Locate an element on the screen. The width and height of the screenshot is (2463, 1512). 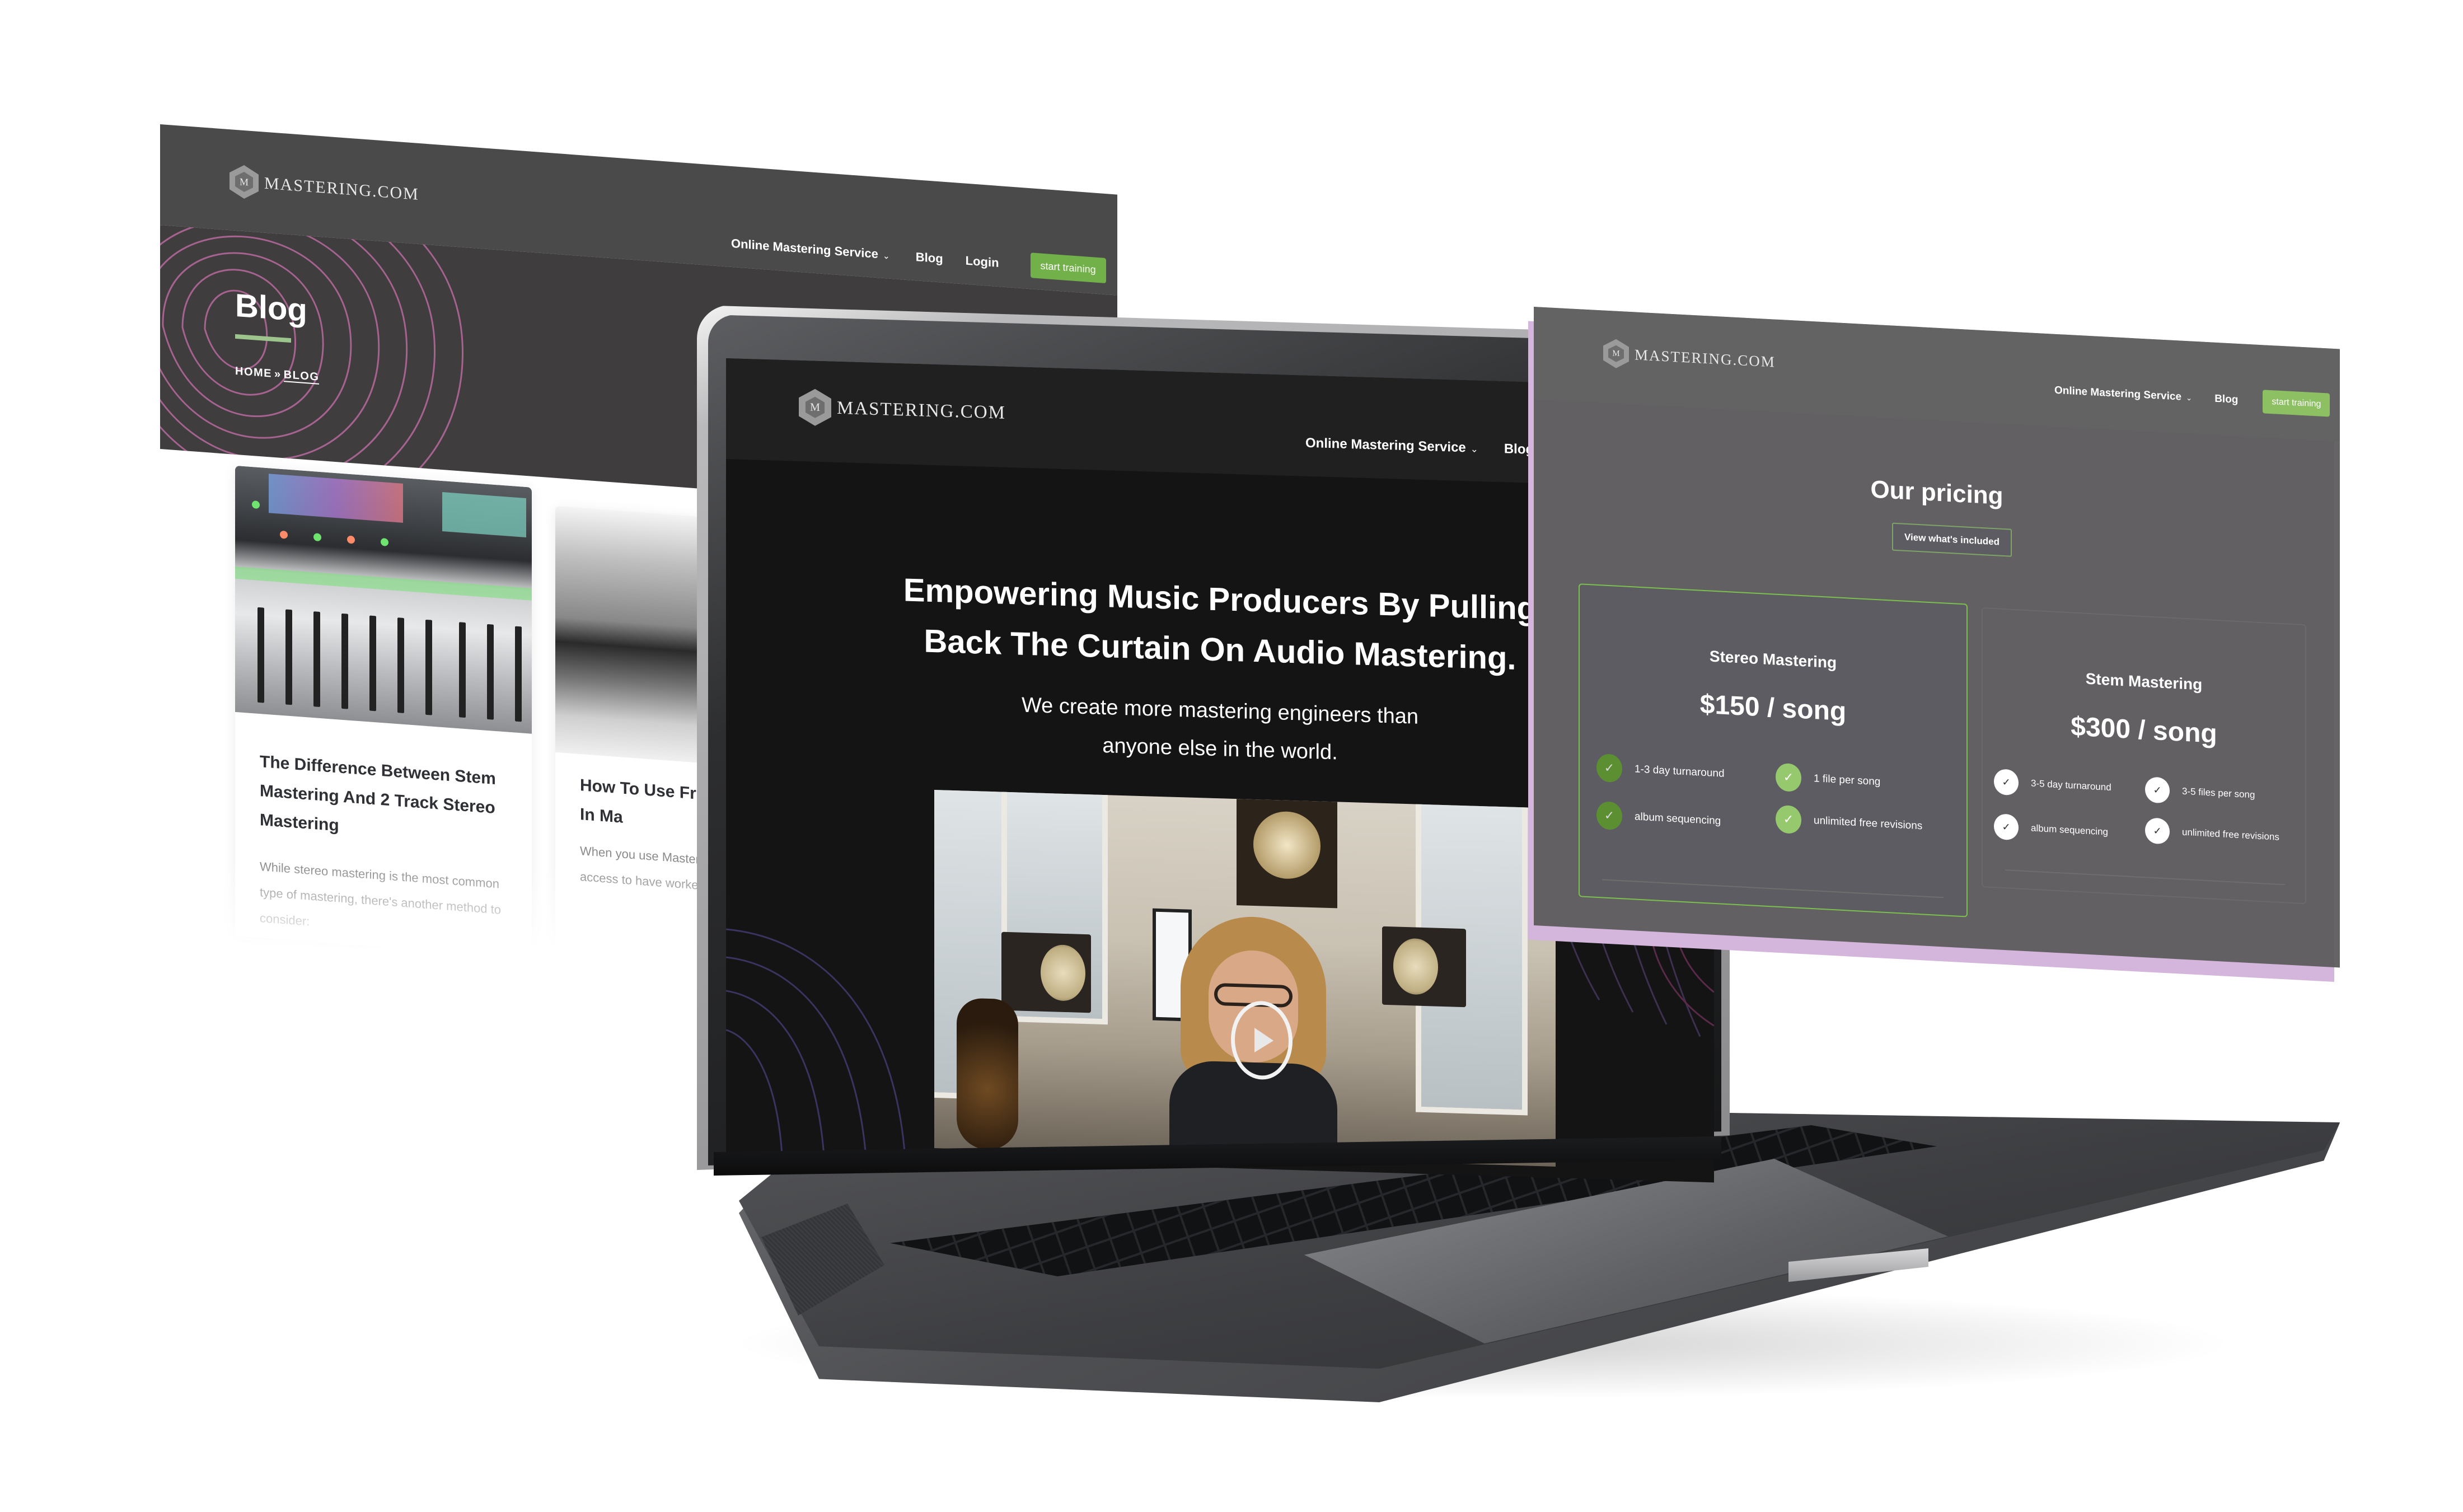
plan-name: Stereo Mastering is located at coordinates (1773, 659).